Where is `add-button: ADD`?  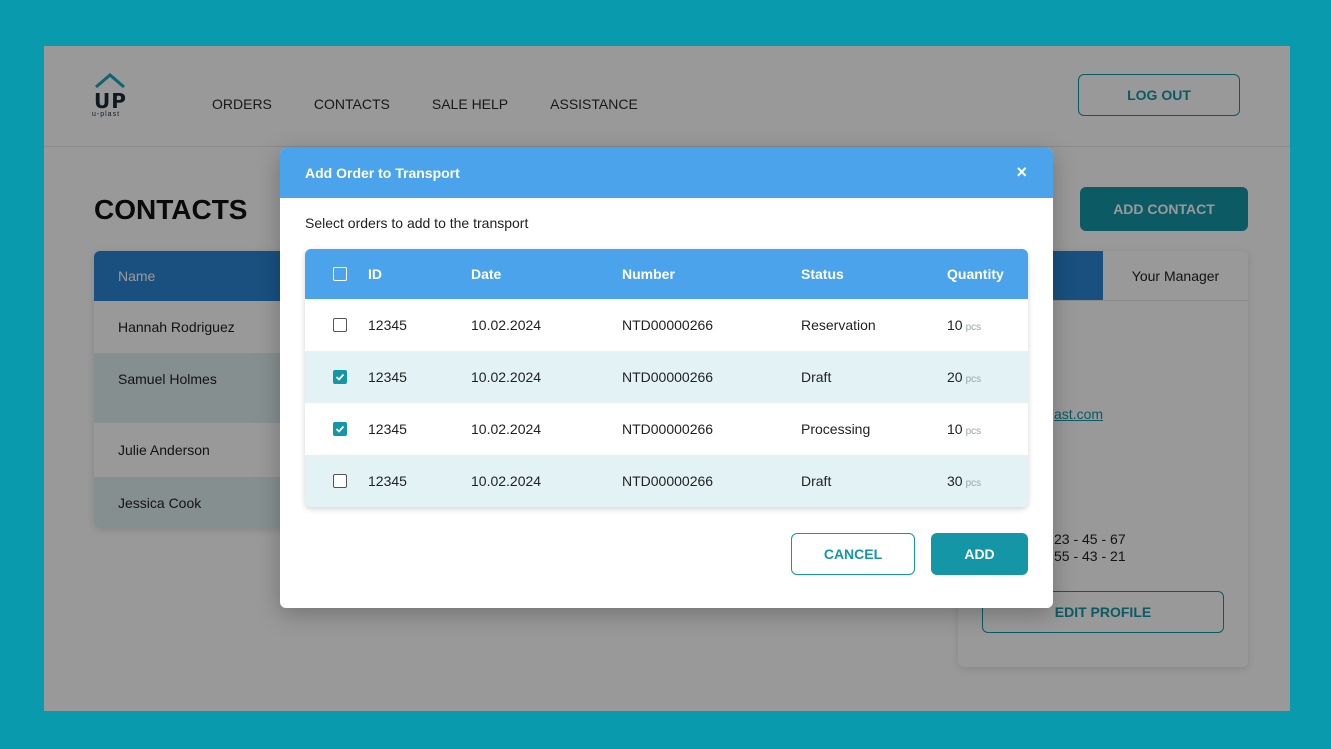 add-button: ADD is located at coordinates (979, 554).